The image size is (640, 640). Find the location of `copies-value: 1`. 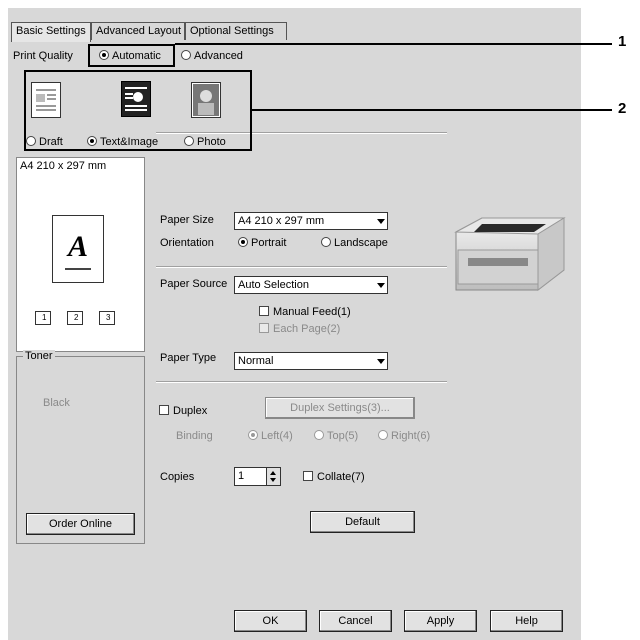

copies-value: 1 is located at coordinates (241, 476).